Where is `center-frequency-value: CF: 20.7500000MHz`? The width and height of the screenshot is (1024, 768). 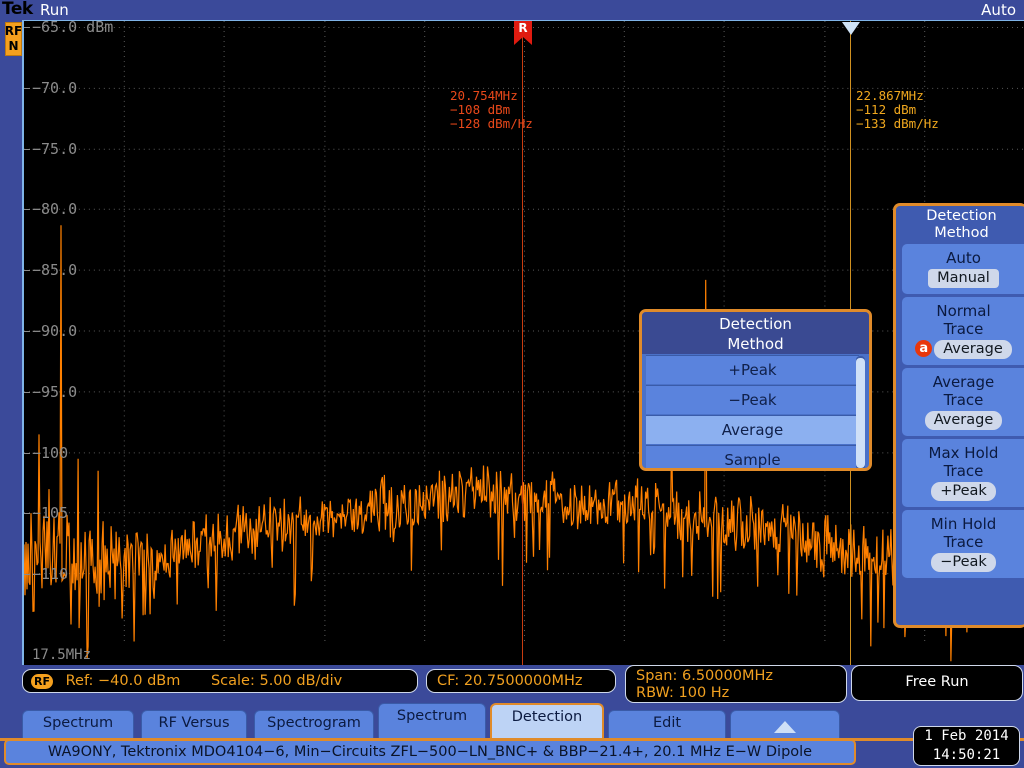
center-frequency-value: CF: 20.7500000MHz is located at coordinates (510, 681).